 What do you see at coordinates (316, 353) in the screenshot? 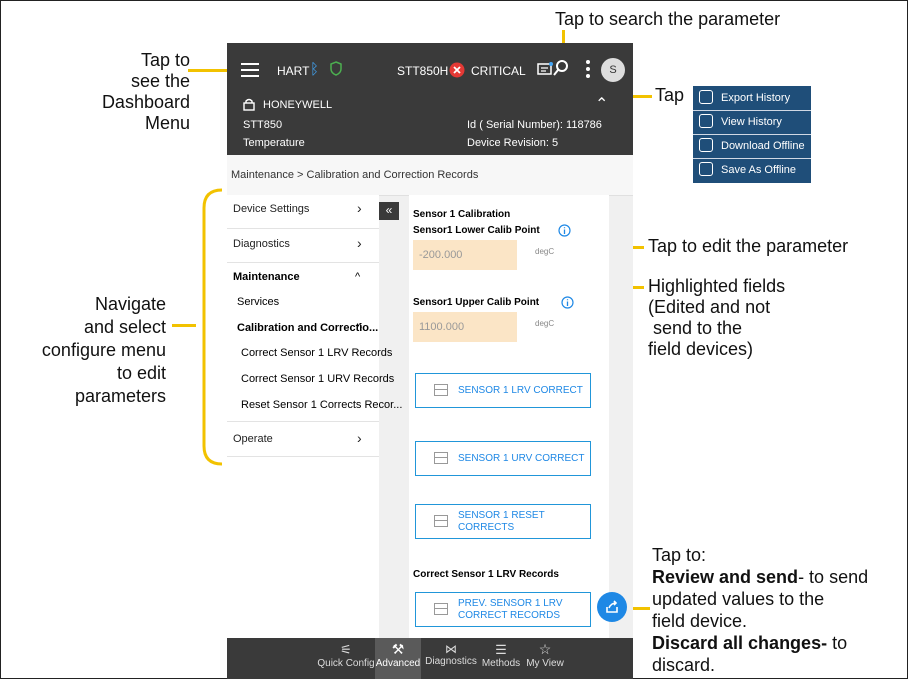
I see `sidebar-item-lrv-records: Correct Sensor 1 LRV Records` at bounding box center [316, 353].